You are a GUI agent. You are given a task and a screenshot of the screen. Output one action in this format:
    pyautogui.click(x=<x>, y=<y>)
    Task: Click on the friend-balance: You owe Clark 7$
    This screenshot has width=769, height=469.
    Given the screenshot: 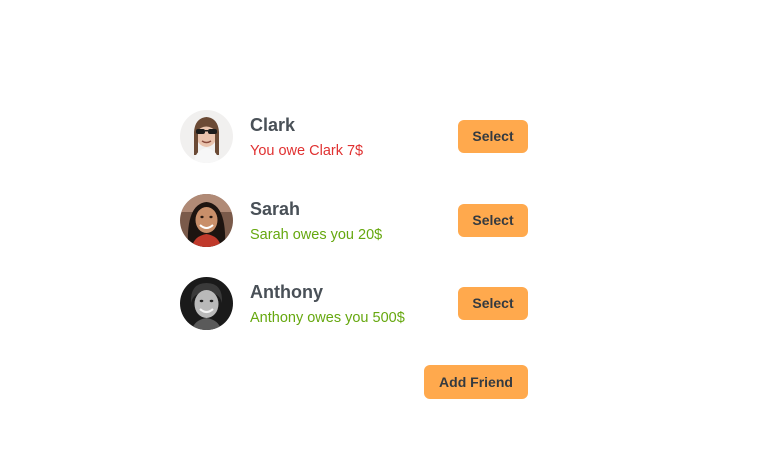 What is the action you would take?
    pyautogui.click(x=307, y=151)
    